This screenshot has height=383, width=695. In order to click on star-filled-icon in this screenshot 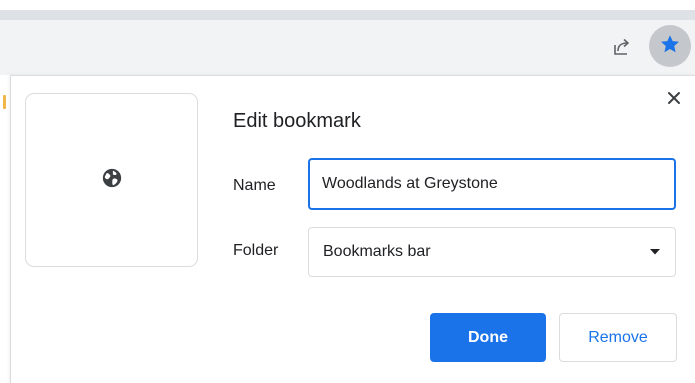, I will do `click(670, 46)`.